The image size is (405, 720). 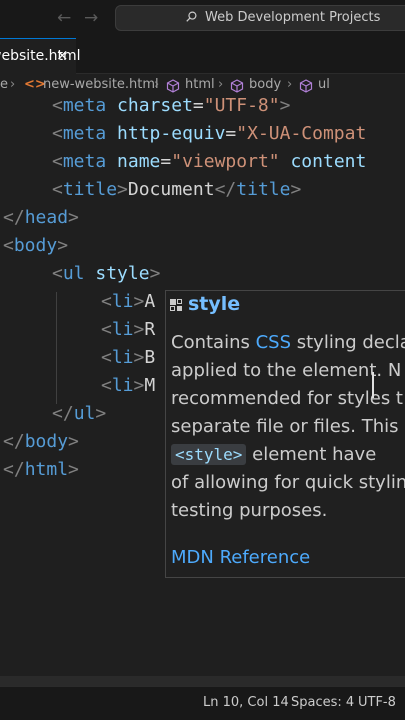 What do you see at coordinates (40, 56) in the screenshot?
I see `tab-website-html: website.html ×` at bounding box center [40, 56].